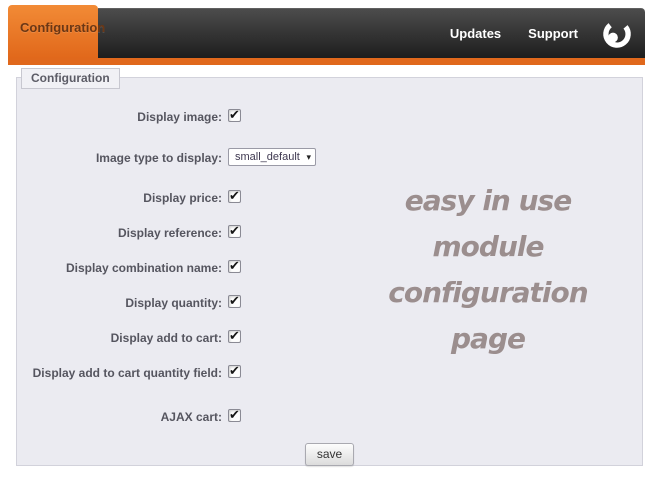  What do you see at coordinates (267, 157) in the screenshot?
I see `select-value: small_default` at bounding box center [267, 157].